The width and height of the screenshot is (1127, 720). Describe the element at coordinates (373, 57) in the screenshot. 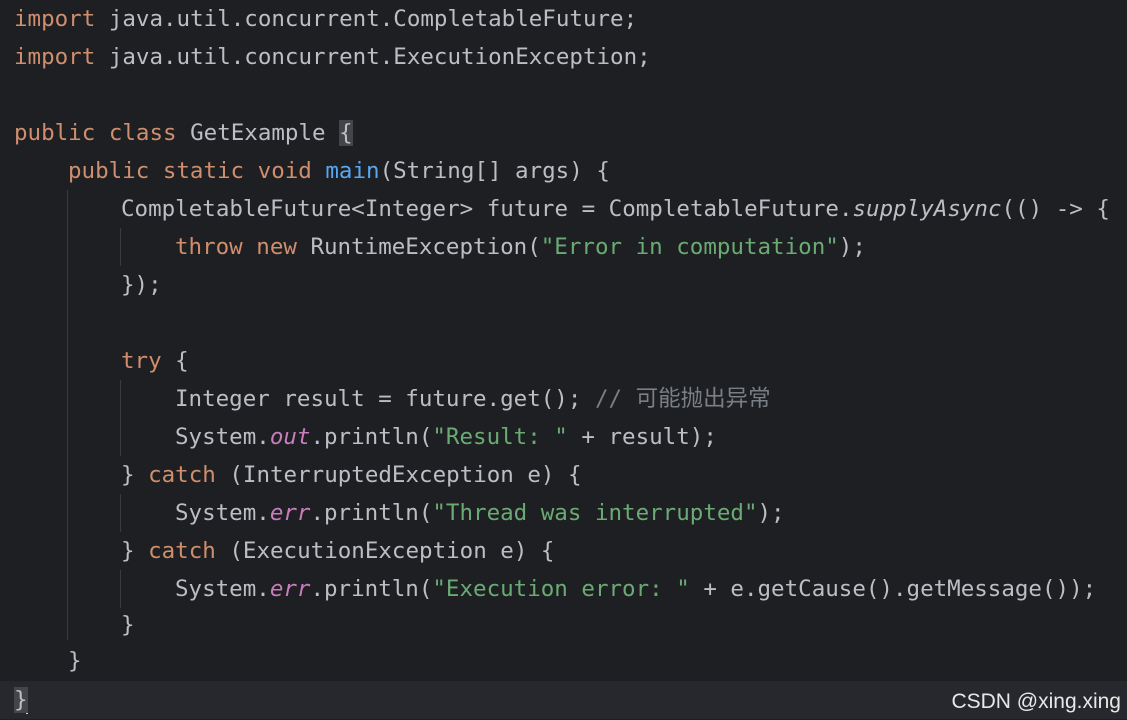

I see `code-text: java.util.concurrent.ExecutionException;` at that location.